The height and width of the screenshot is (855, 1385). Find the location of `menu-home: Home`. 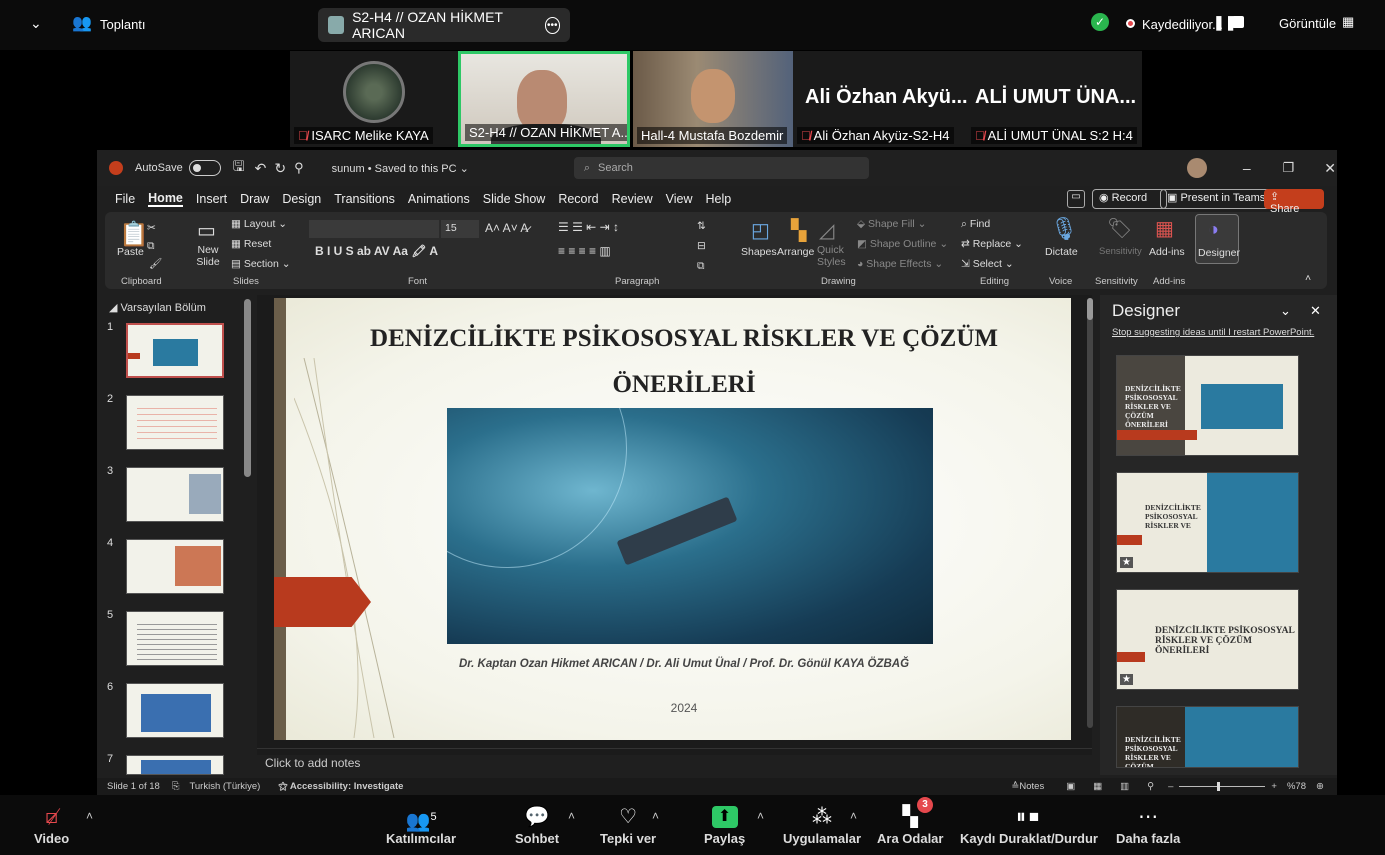

menu-home: Home is located at coordinates (165, 199).